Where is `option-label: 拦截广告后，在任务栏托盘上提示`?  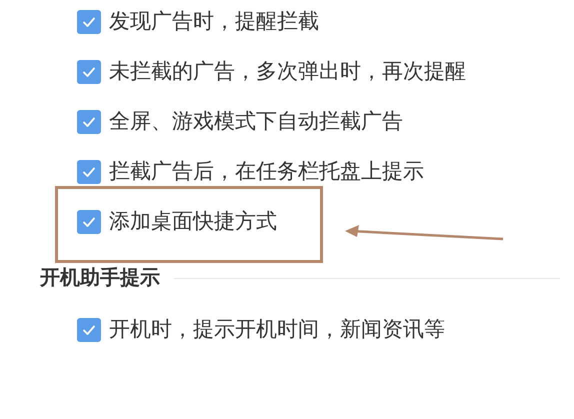
option-label: 拦截广告后，在任务栏托盘上提示 is located at coordinates (266, 172).